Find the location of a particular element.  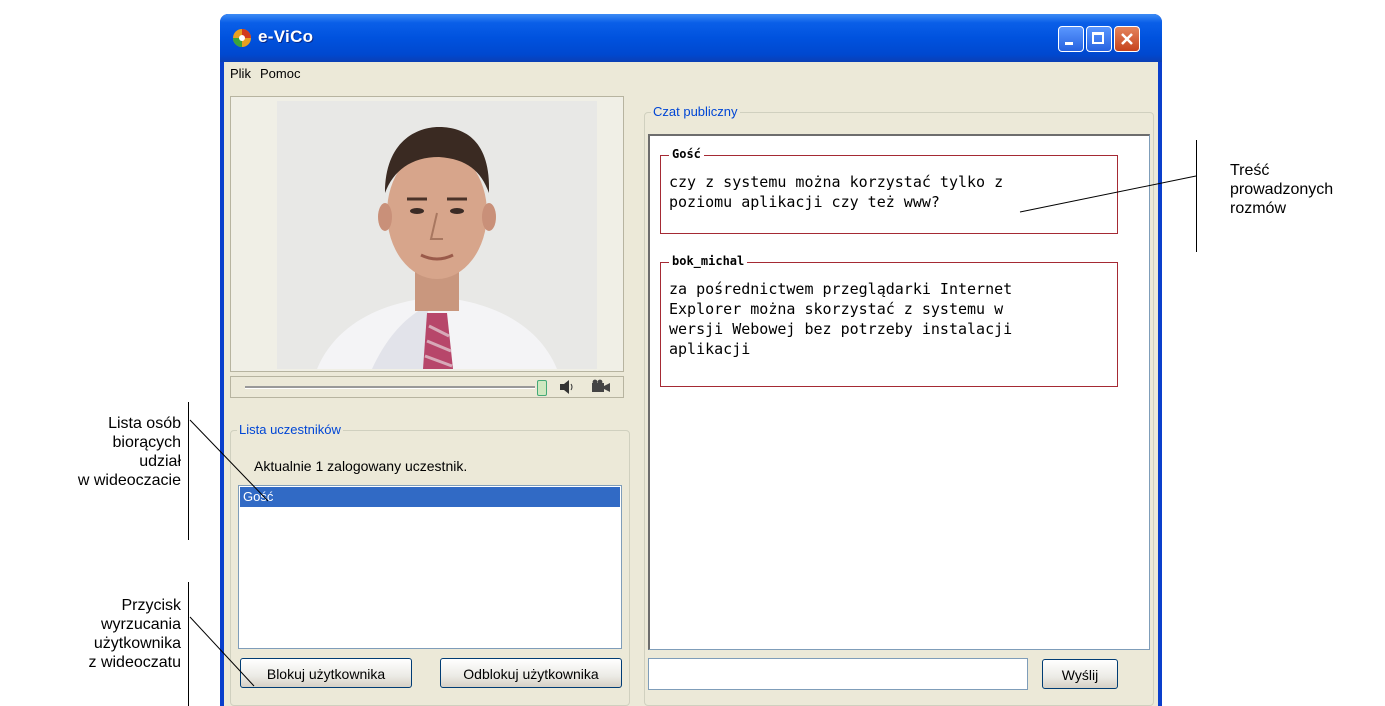

maximize-icon is located at coordinates (1098, 38).